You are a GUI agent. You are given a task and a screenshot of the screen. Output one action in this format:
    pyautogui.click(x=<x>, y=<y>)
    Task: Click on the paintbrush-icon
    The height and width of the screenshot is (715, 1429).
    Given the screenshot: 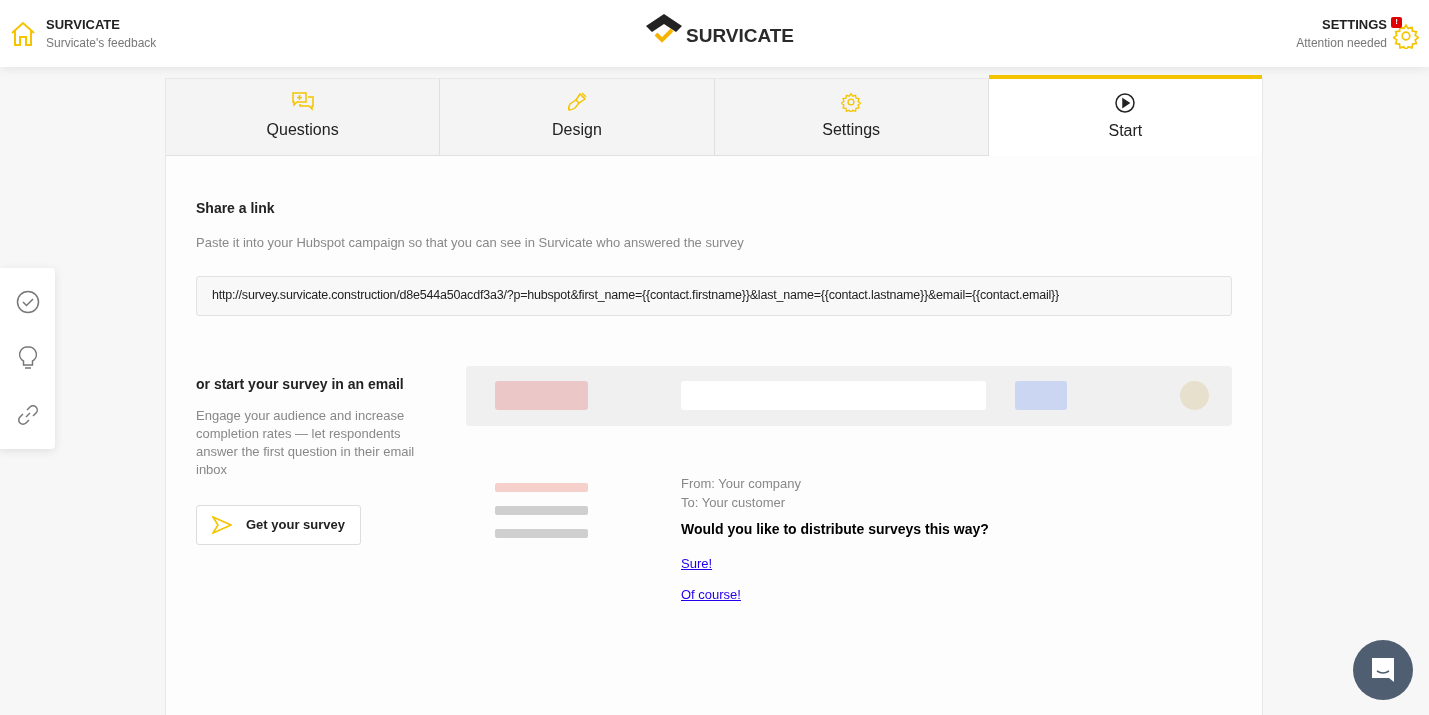 What is the action you would take?
    pyautogui.click(x=576, y=102)
    